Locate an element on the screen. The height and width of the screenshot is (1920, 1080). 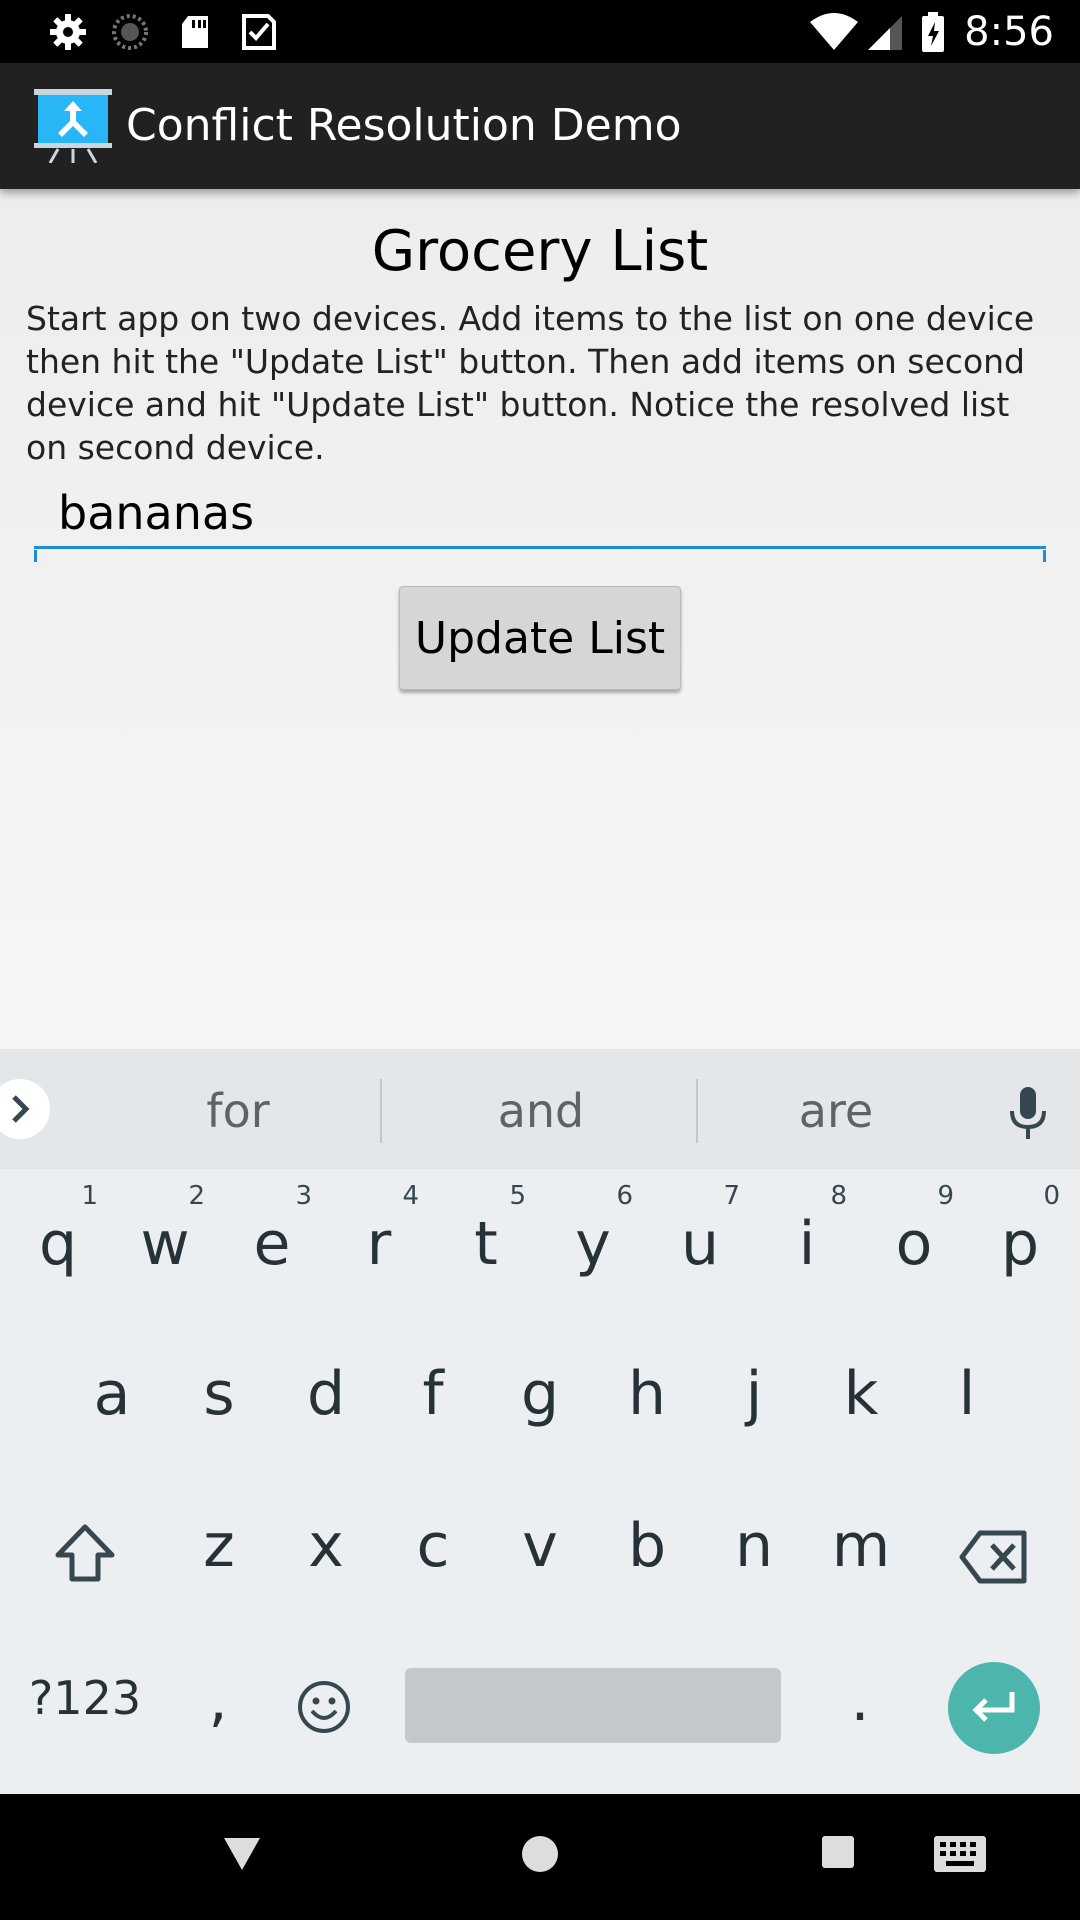
key-g: g is located at coordinates (540, 1394).